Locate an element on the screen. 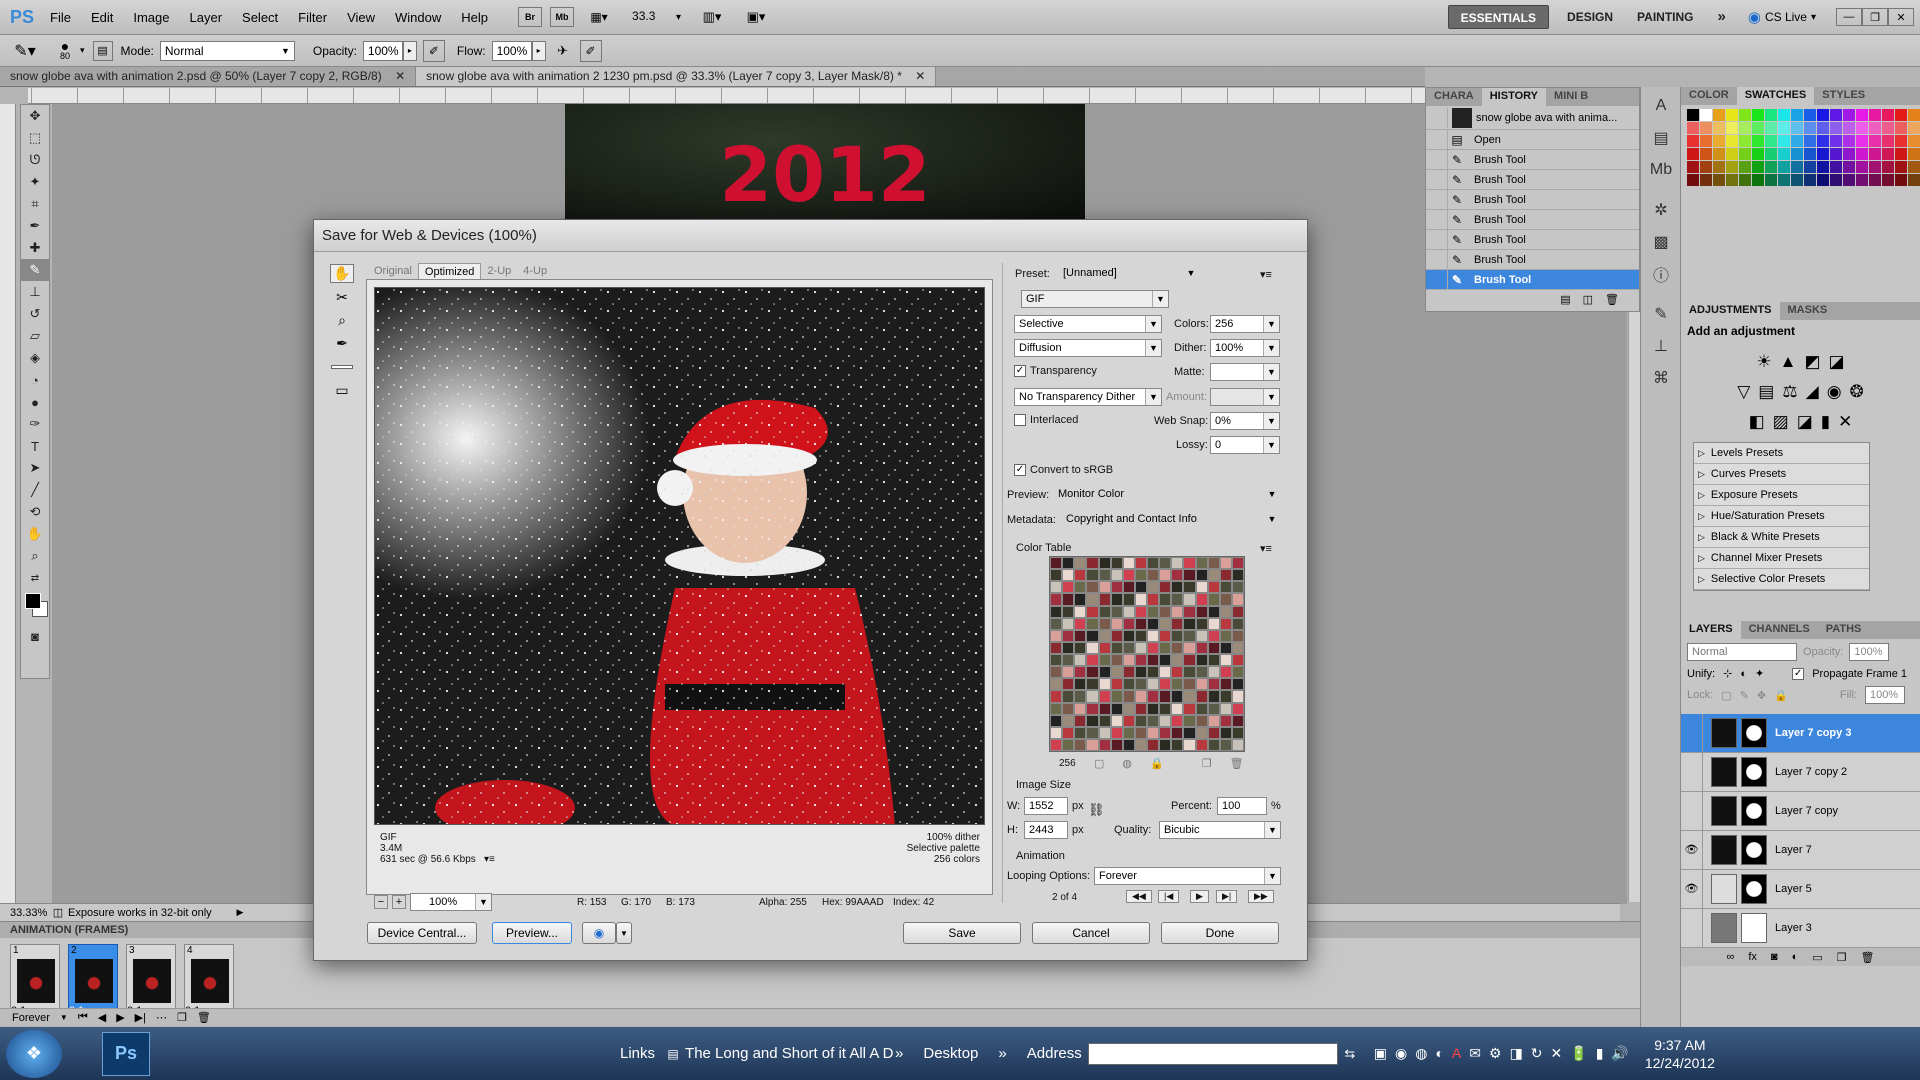 The image size is (1920, 1080). start-button-icon: ❖ is located at coordinates (34, 1053).